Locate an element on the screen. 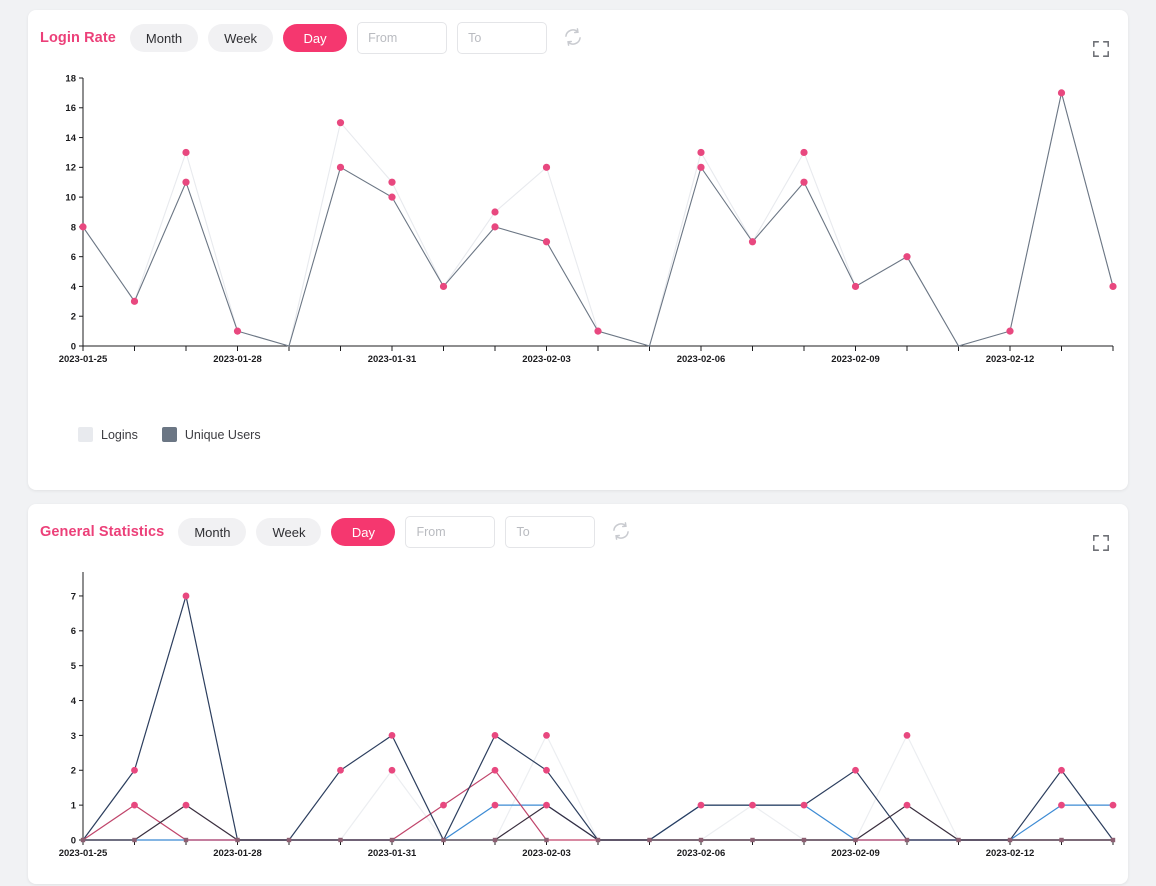  legend-label-unique-users: Unique Users is located at coordinates (222, 434).